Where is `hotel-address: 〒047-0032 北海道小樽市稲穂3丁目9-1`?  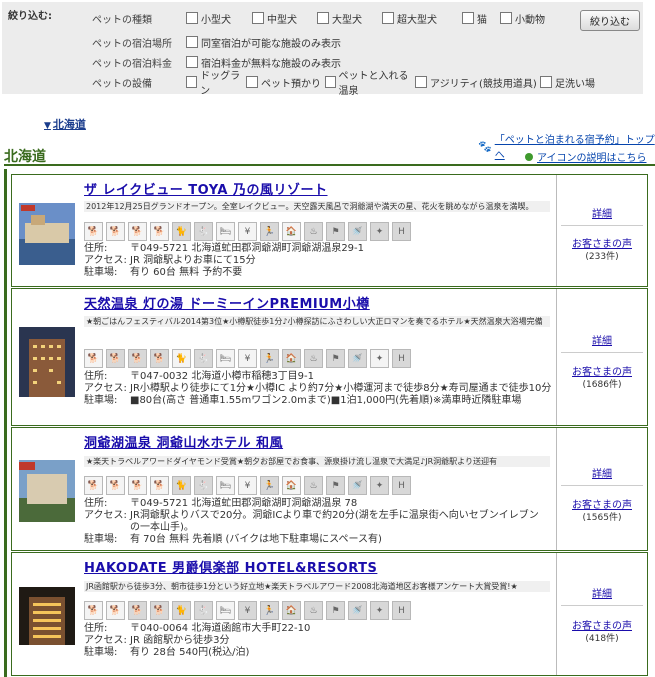 hotel-address: 〒047-0032 北海道小樽市稲穂3丁目9-1 is located at coordinates (222, 376).